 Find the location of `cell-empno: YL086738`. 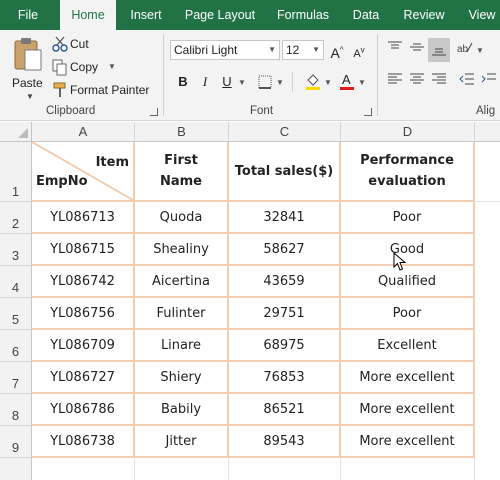

cell-empno: YL086738 is located at coordinates (83, 442).